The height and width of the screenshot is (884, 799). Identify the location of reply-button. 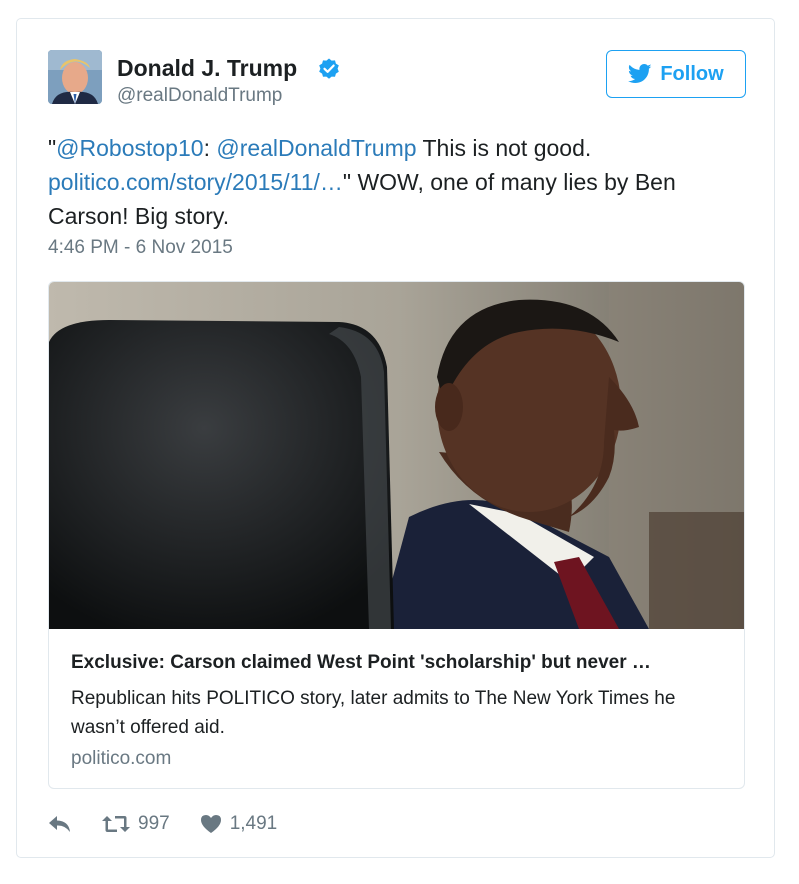
(60, 824).